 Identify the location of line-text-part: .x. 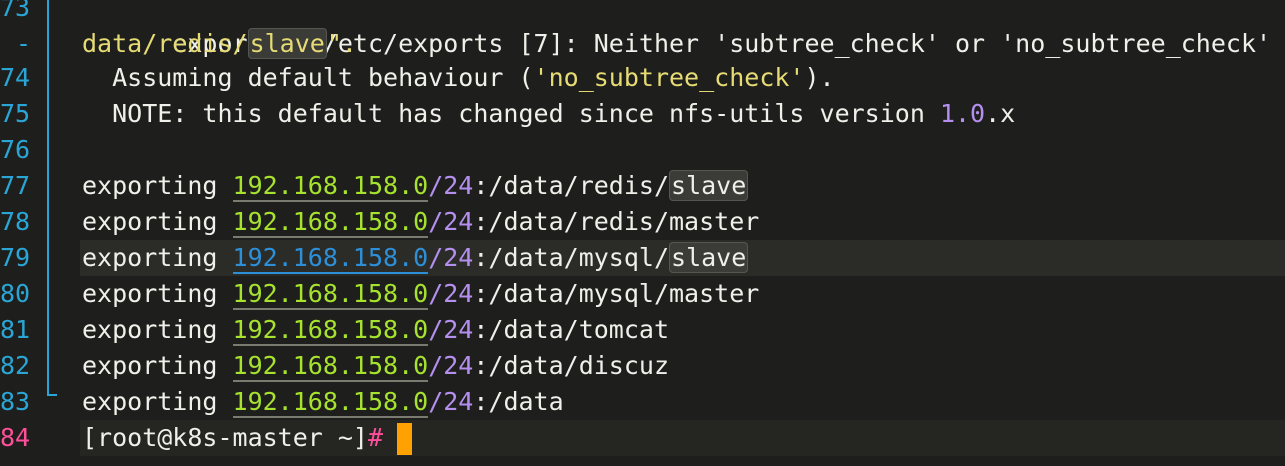
(1000, 113).